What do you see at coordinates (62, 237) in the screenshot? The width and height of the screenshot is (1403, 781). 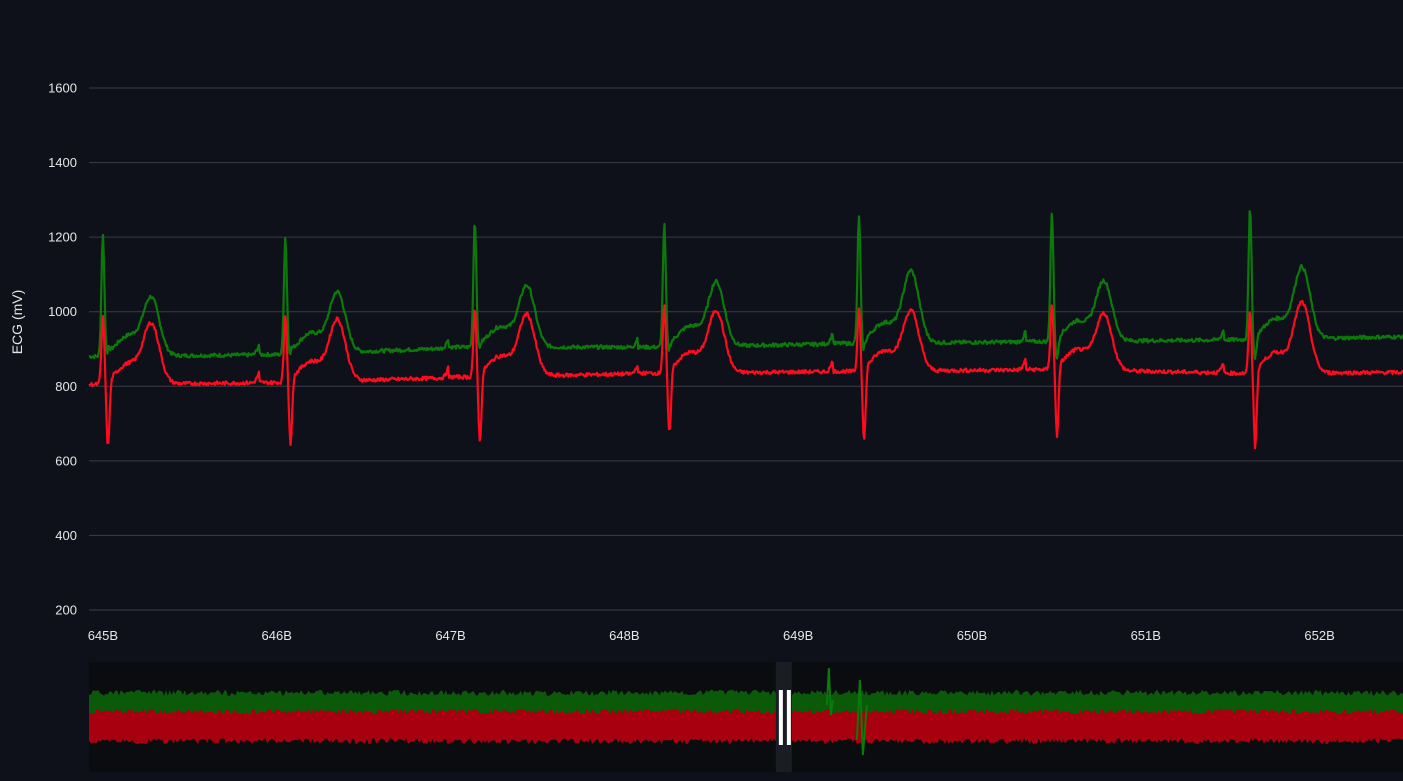 I see `y-tick-label: 1200` at bounding box center [62, 237].